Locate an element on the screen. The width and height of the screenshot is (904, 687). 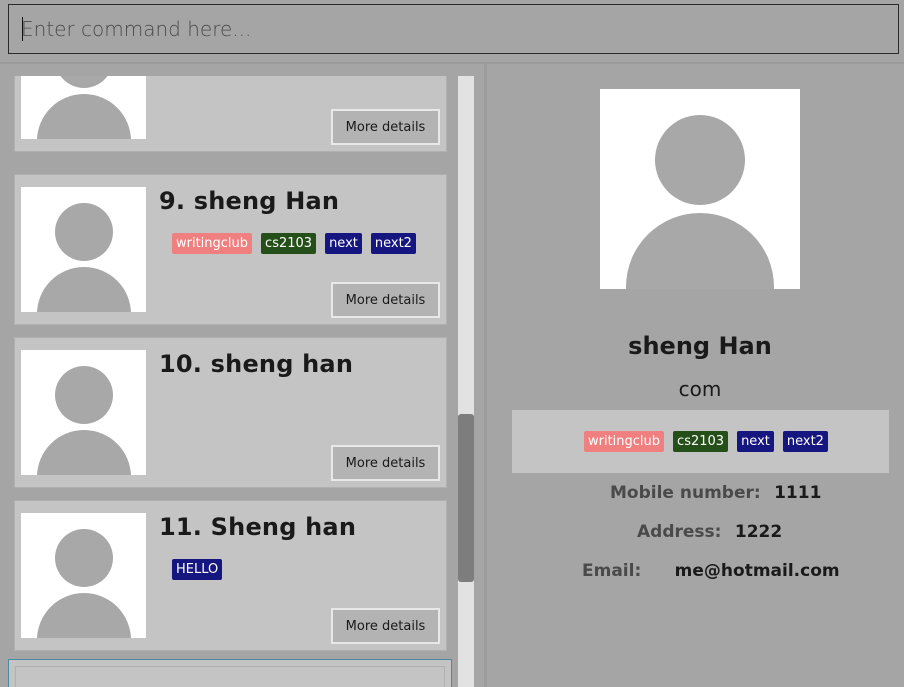
address-label: Address: is located at coordinates (679, 532).